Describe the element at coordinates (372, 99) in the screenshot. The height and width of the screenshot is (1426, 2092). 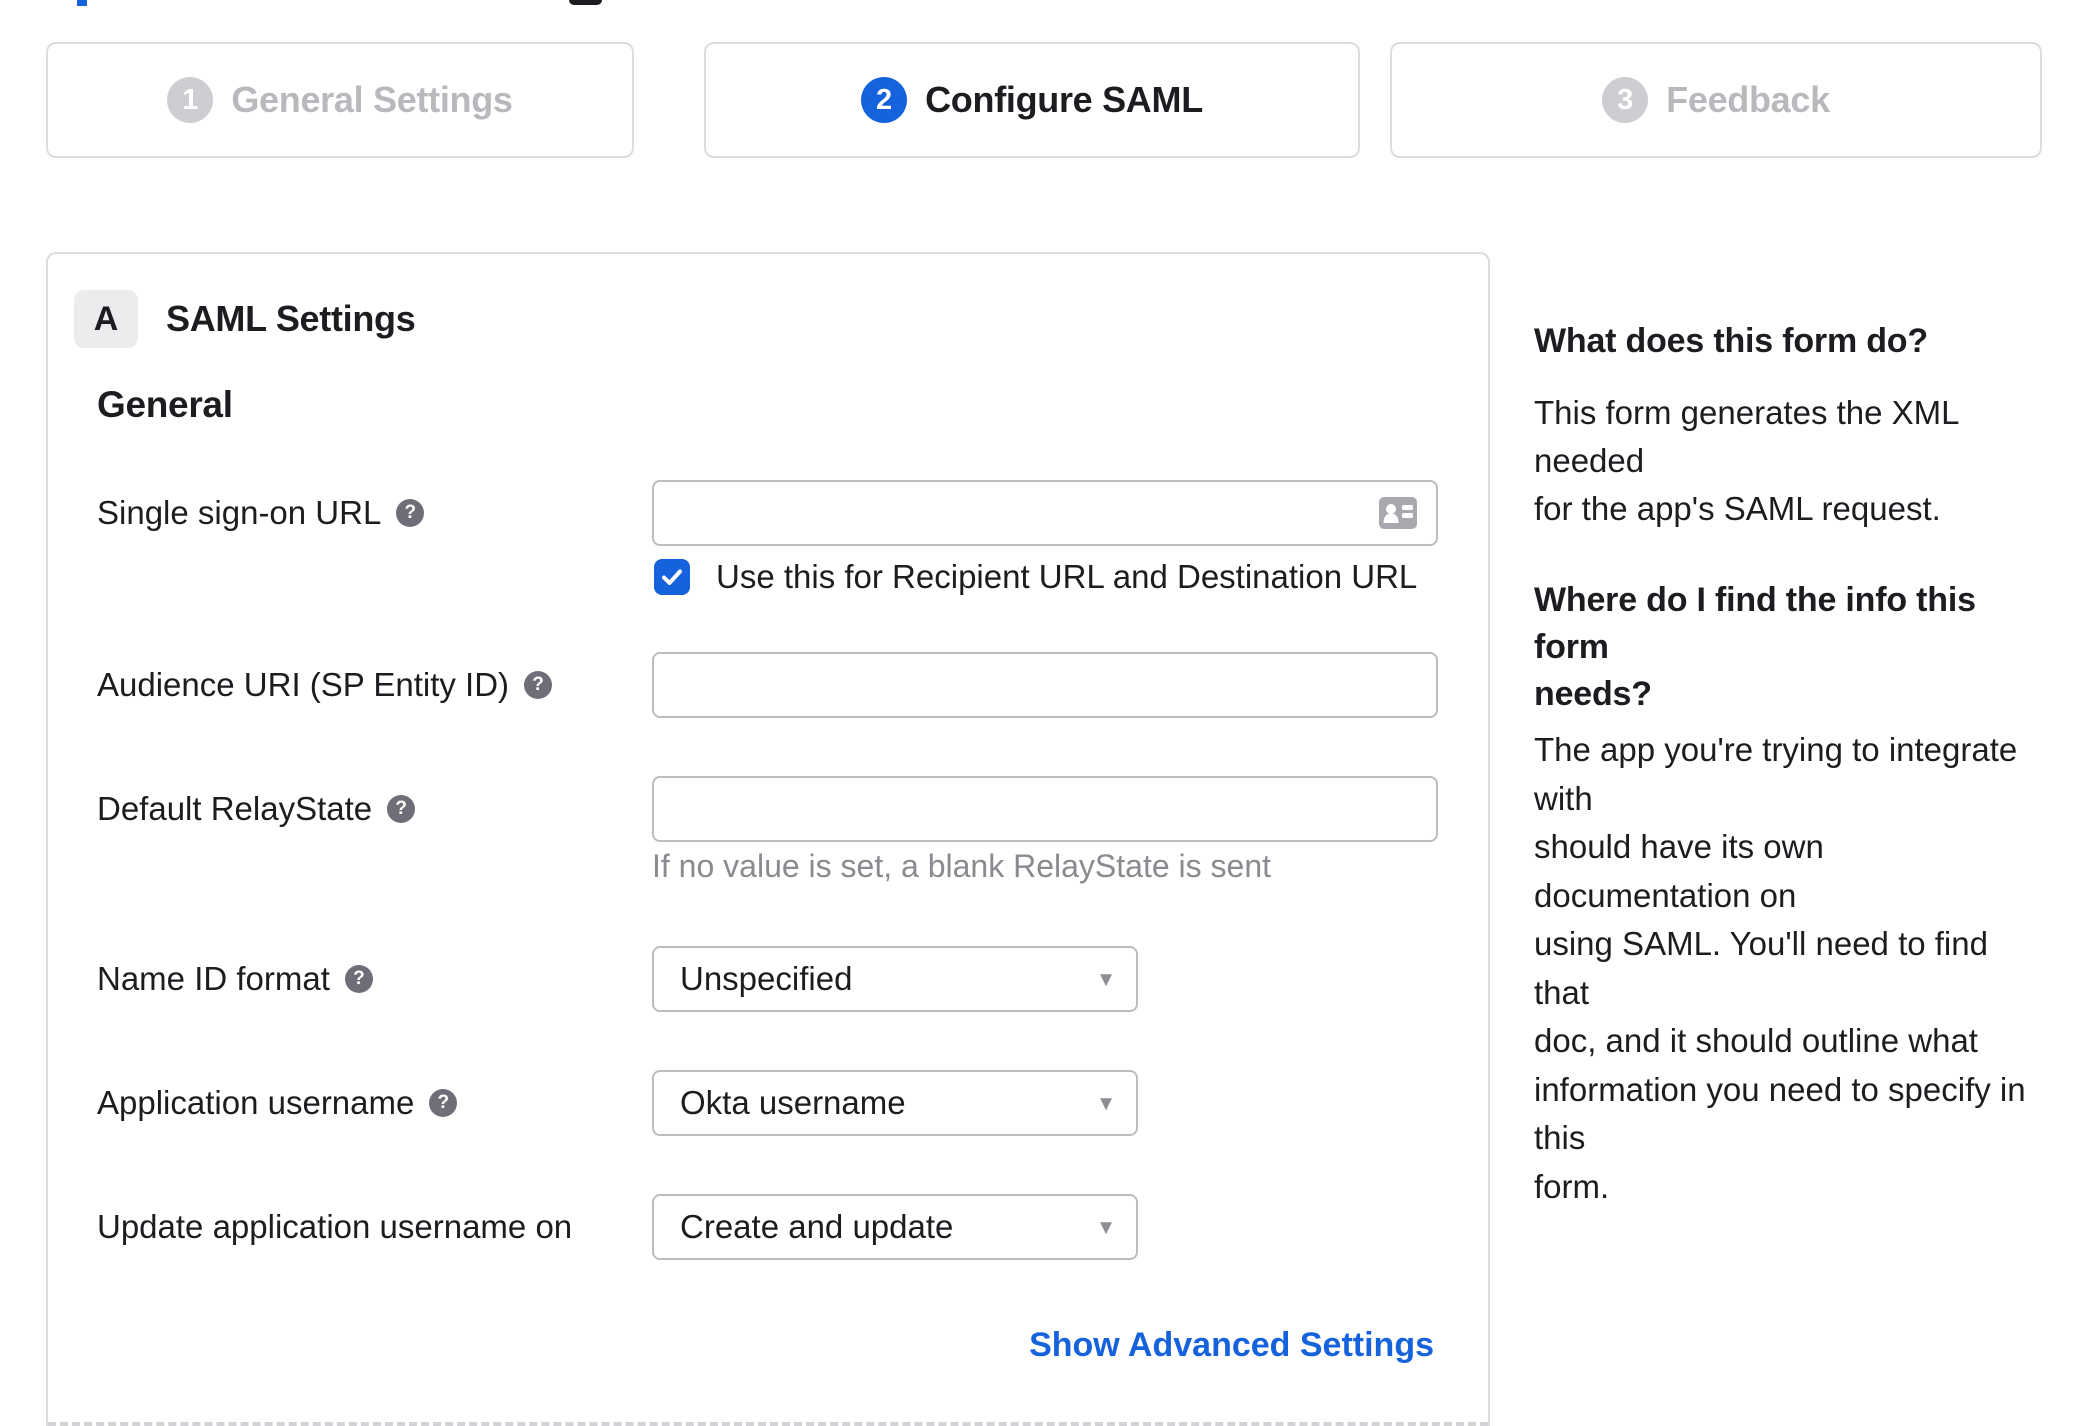
I see `step-1-label: General Settings` at that location.